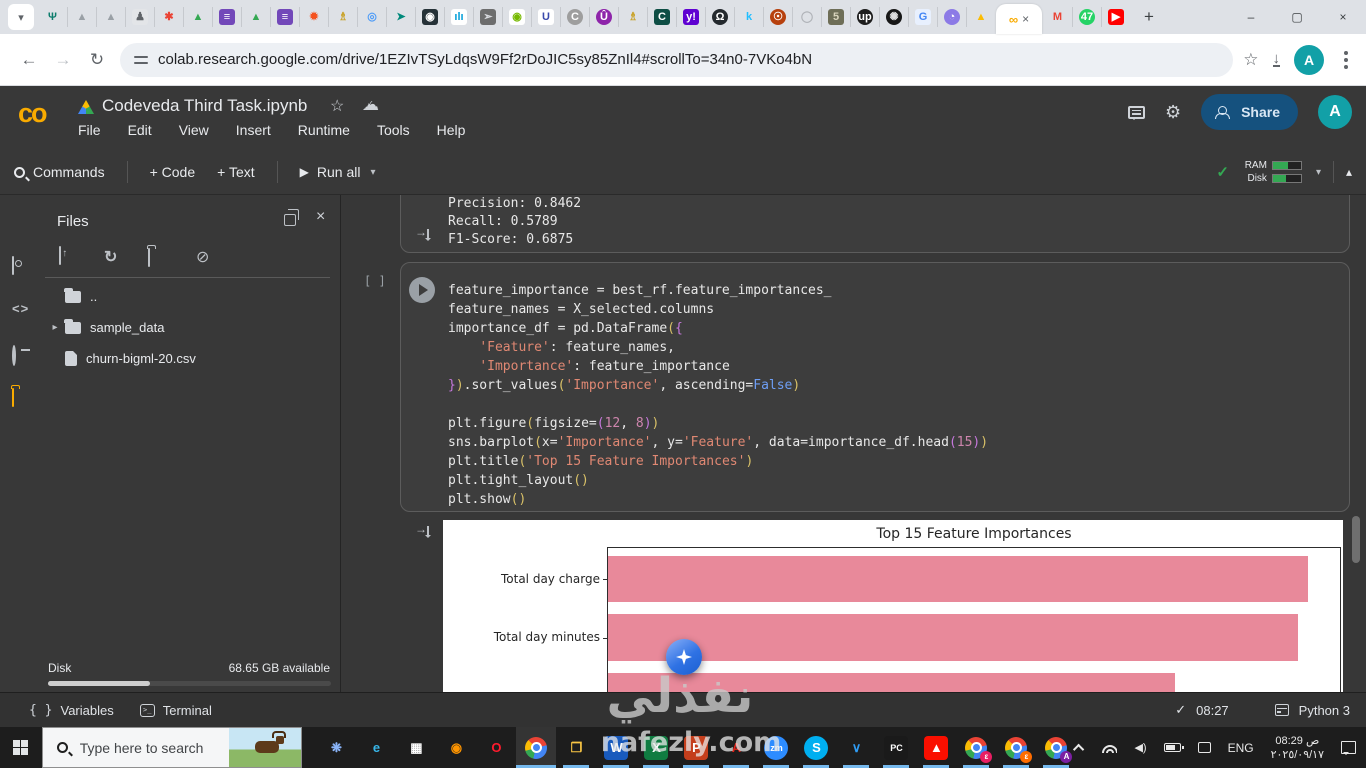 The width and height of the screenshot is (1366, 768). I want to click on comments-icon, so click(1136, 112).